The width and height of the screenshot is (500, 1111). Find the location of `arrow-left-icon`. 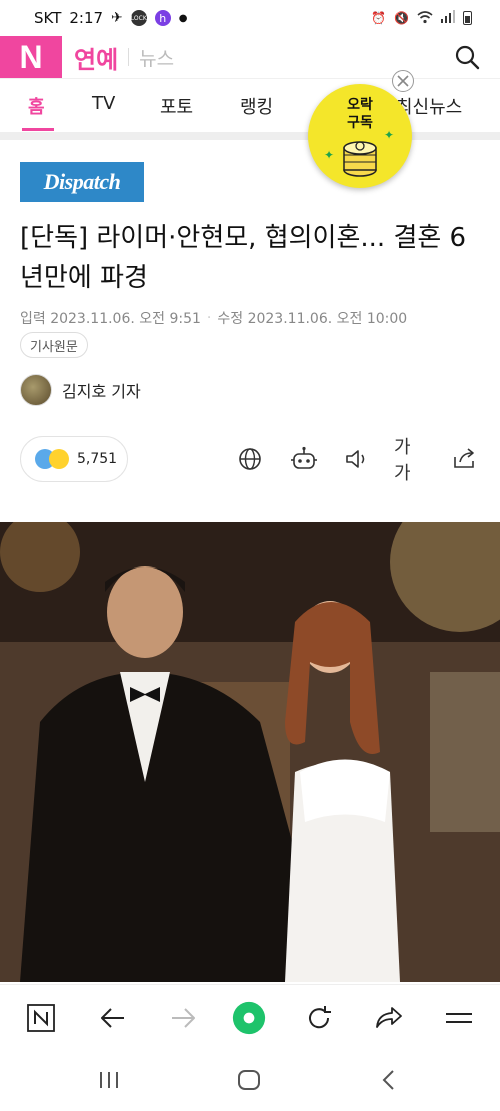

arrow-left-icon is located at coordinates (112, 1018).